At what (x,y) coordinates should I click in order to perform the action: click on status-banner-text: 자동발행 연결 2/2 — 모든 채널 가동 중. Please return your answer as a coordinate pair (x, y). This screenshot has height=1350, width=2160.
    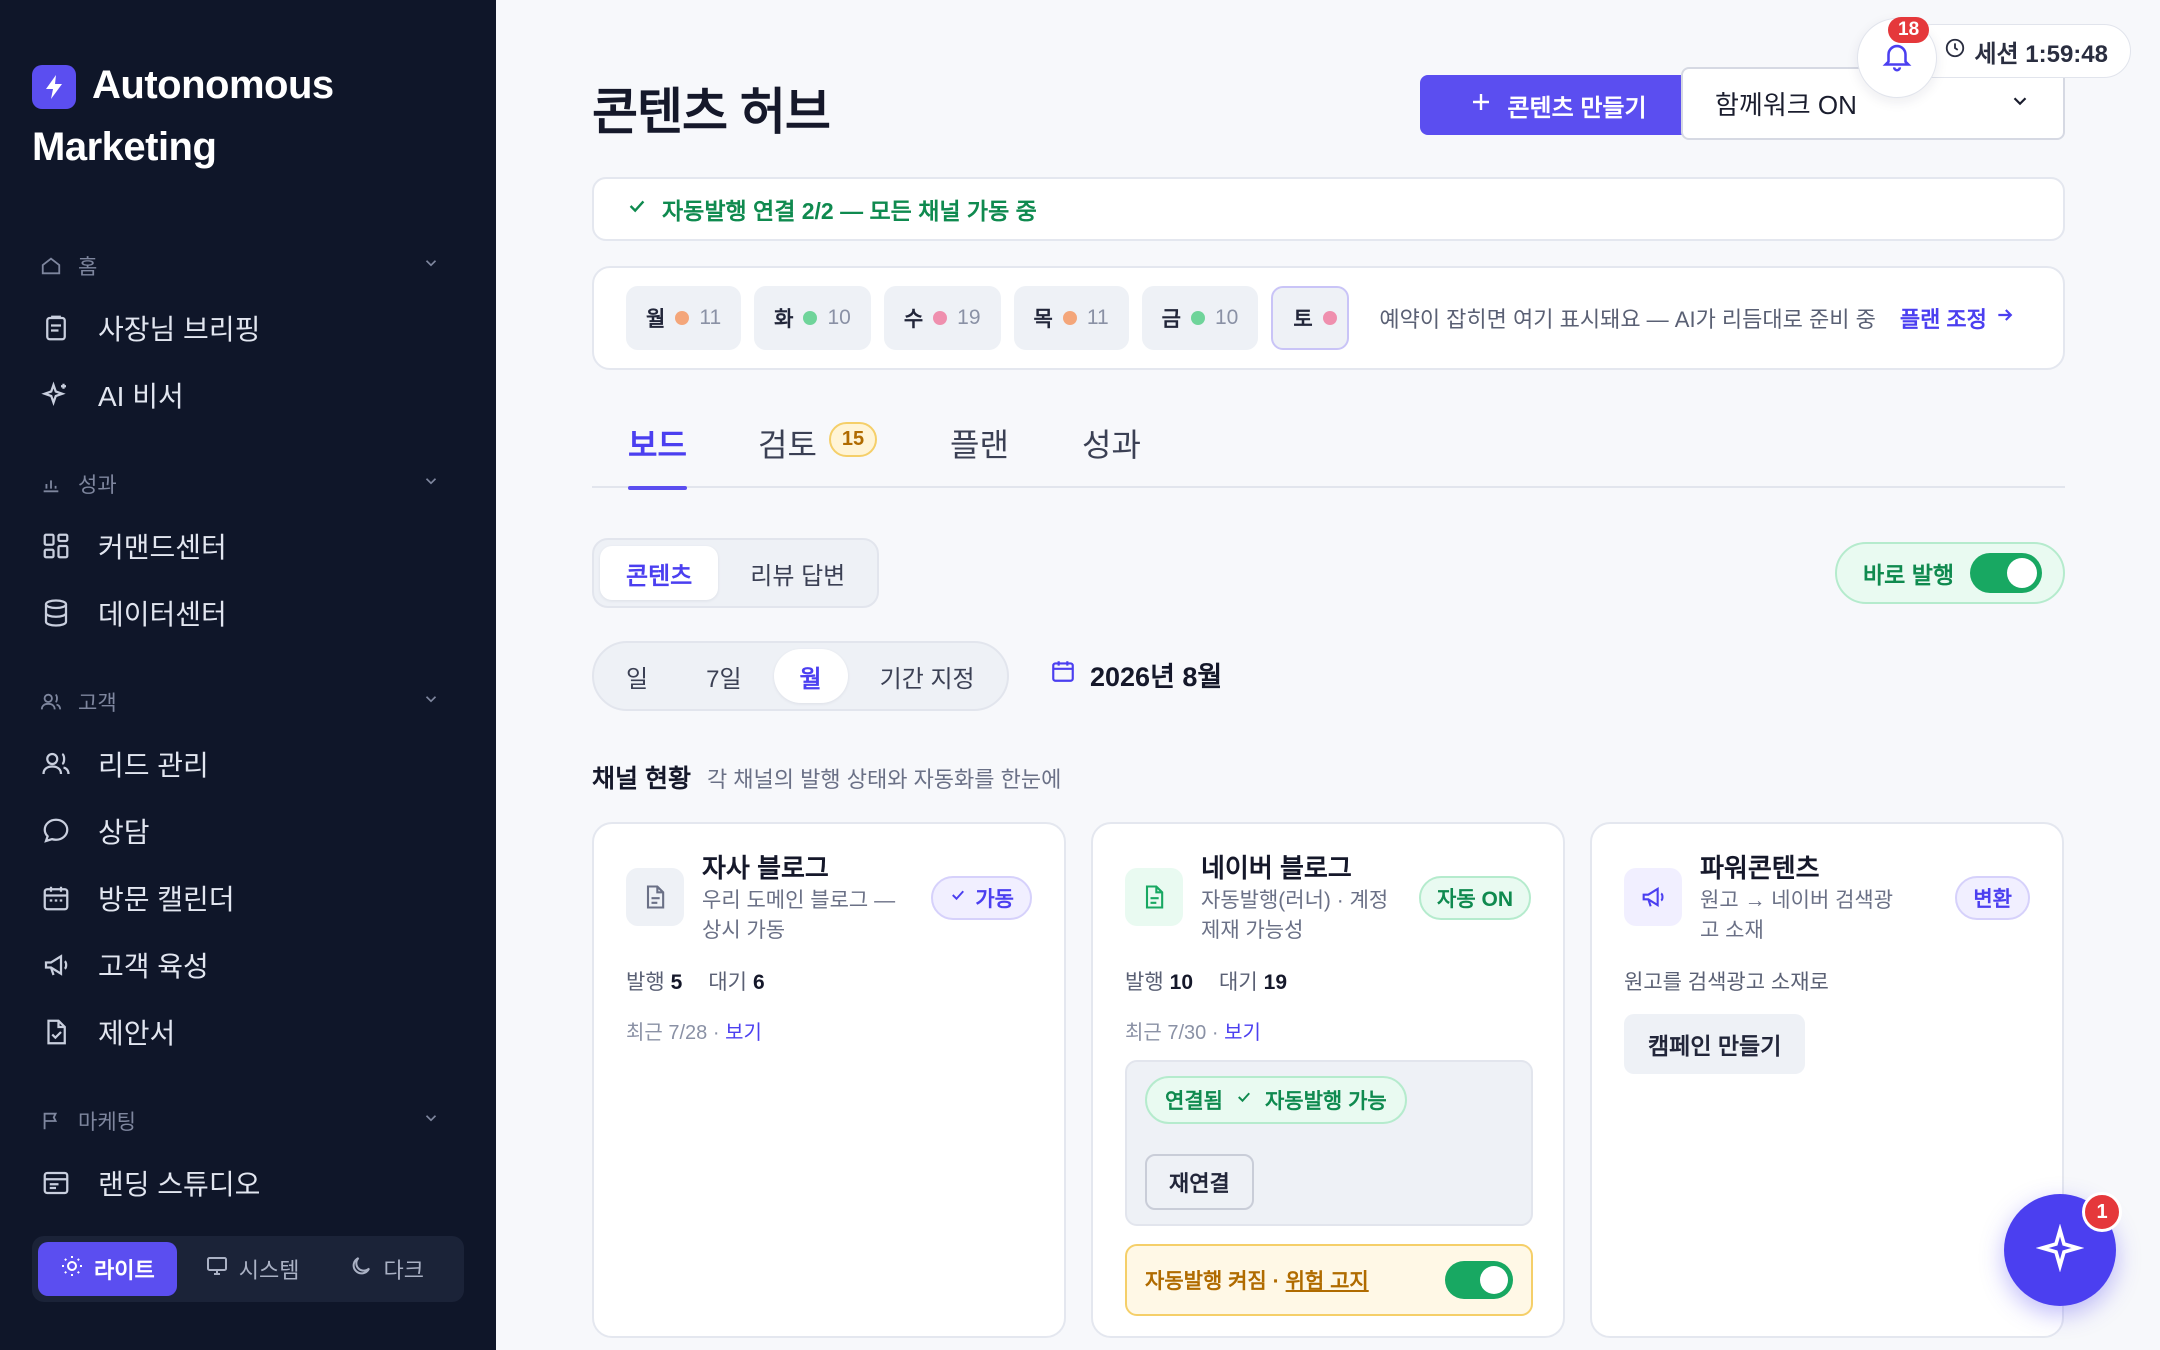
    Looking at the image, I should click on (849, 211).